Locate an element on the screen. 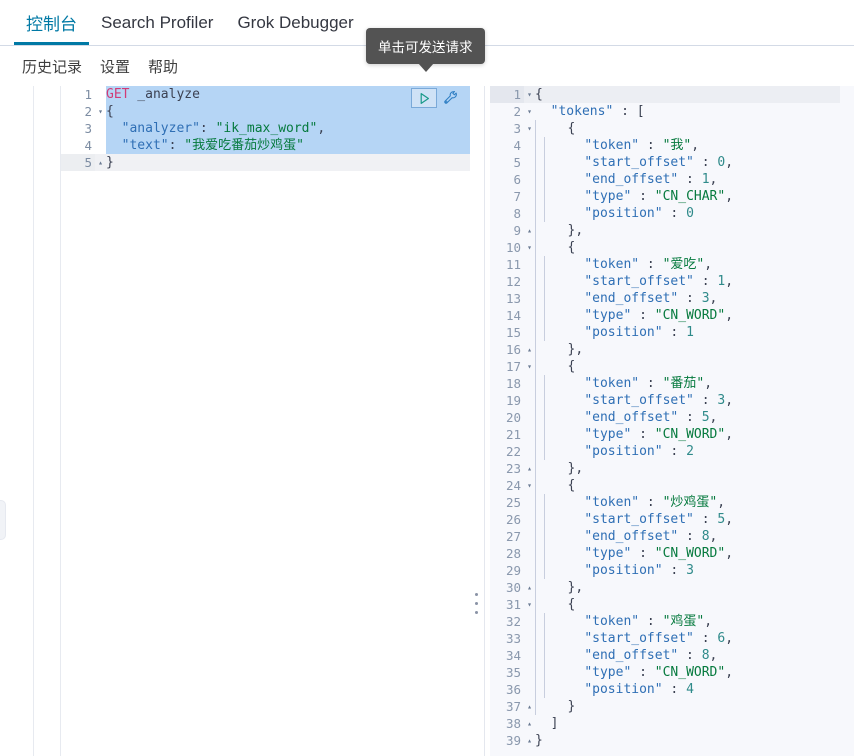 This screenshot has width=854, height=756. code-line: 22 "position" : 2 is located at coordinates (672, 451).